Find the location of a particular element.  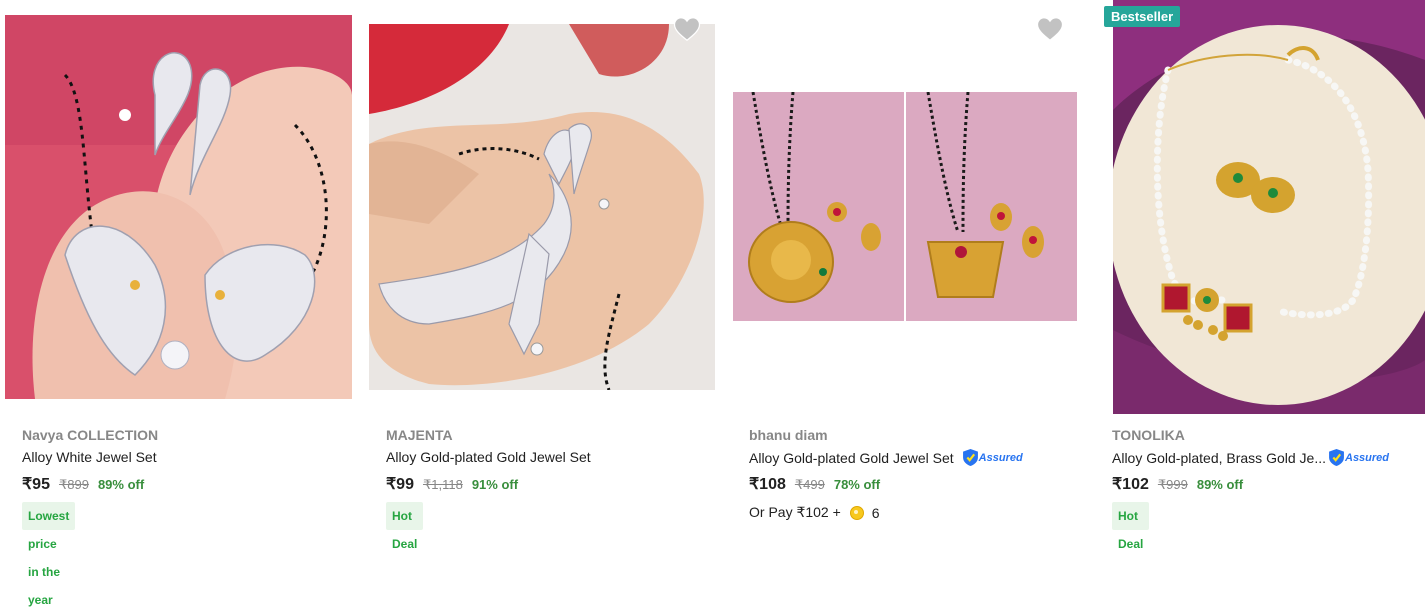

product-title-row: Alloy Gold-plated Gold Jewel Set Assured is located at coordinates (886, 457).